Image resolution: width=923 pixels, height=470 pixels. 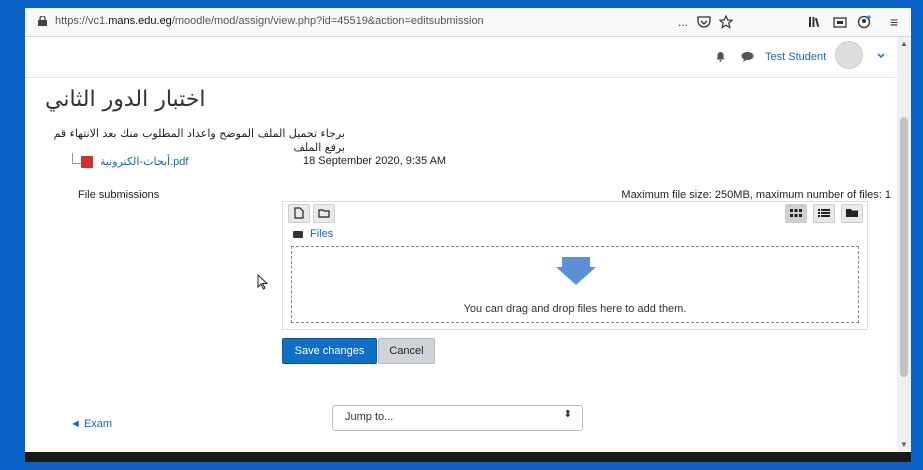 What do you see at coordinates (726, 22) in the screenshot?
I see `star-icon` at bounding box center [726, 22].